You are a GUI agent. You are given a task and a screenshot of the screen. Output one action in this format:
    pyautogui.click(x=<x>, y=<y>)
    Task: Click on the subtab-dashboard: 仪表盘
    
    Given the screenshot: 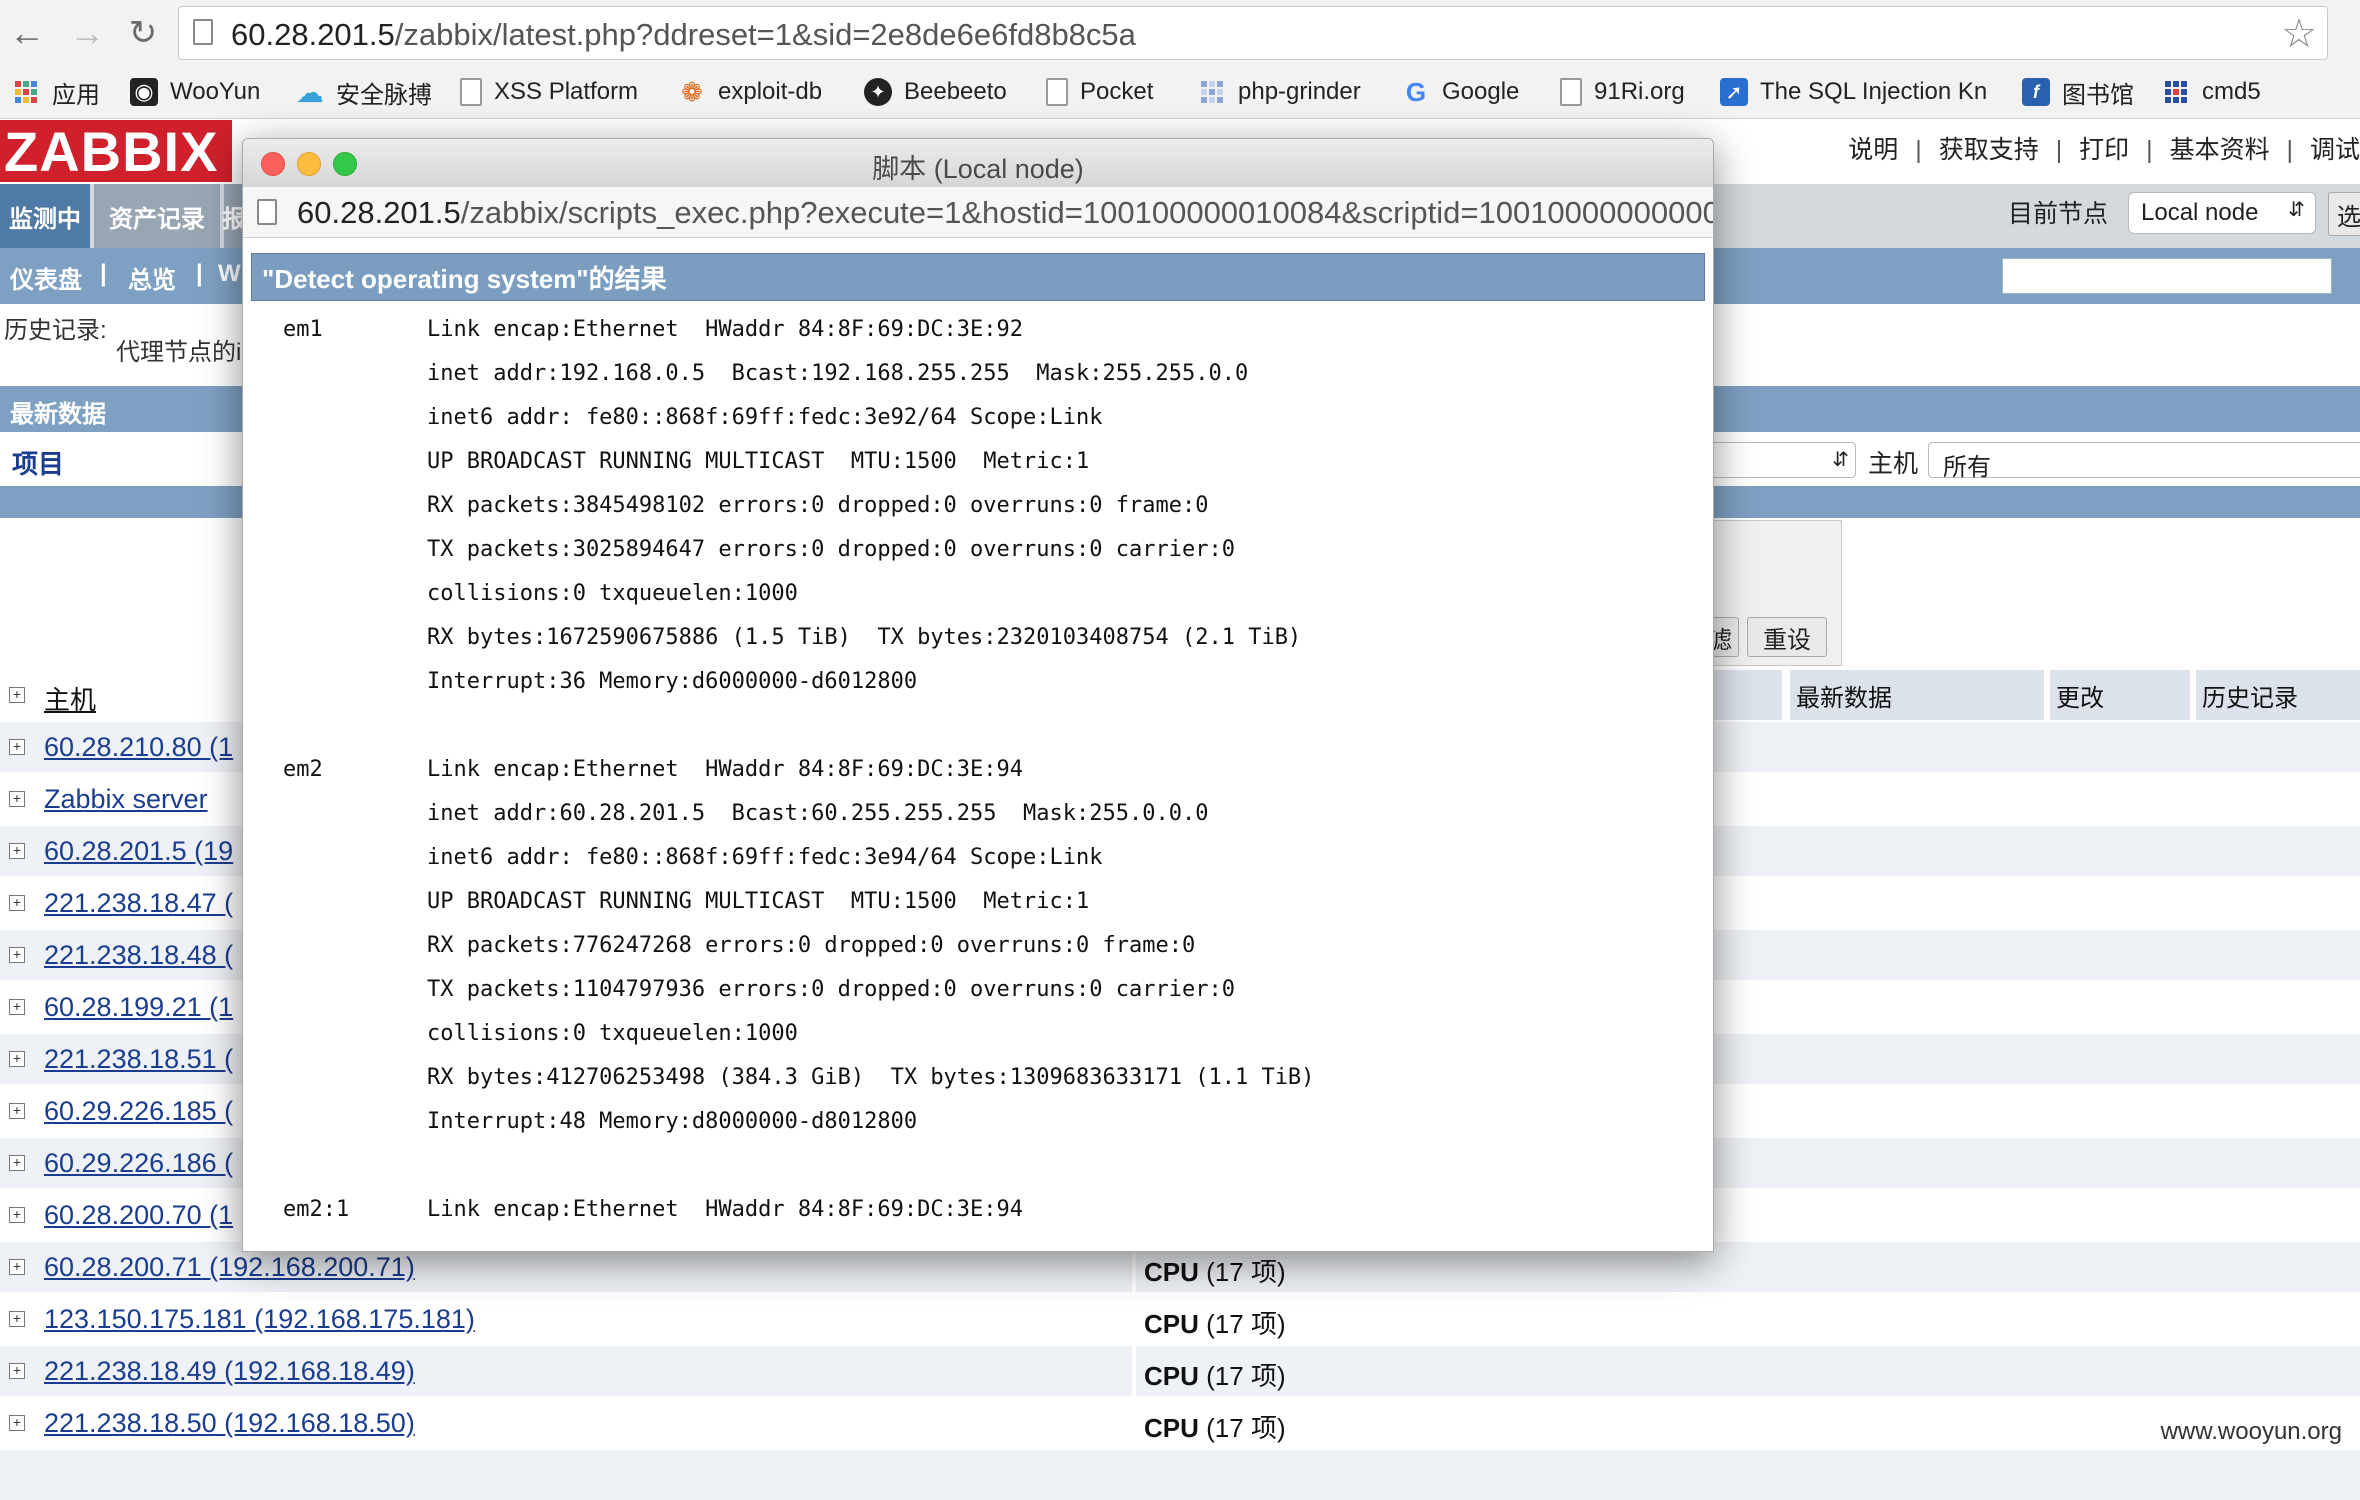 What is the action you would take?
    pyautogui.click(x=46, y=277)
    